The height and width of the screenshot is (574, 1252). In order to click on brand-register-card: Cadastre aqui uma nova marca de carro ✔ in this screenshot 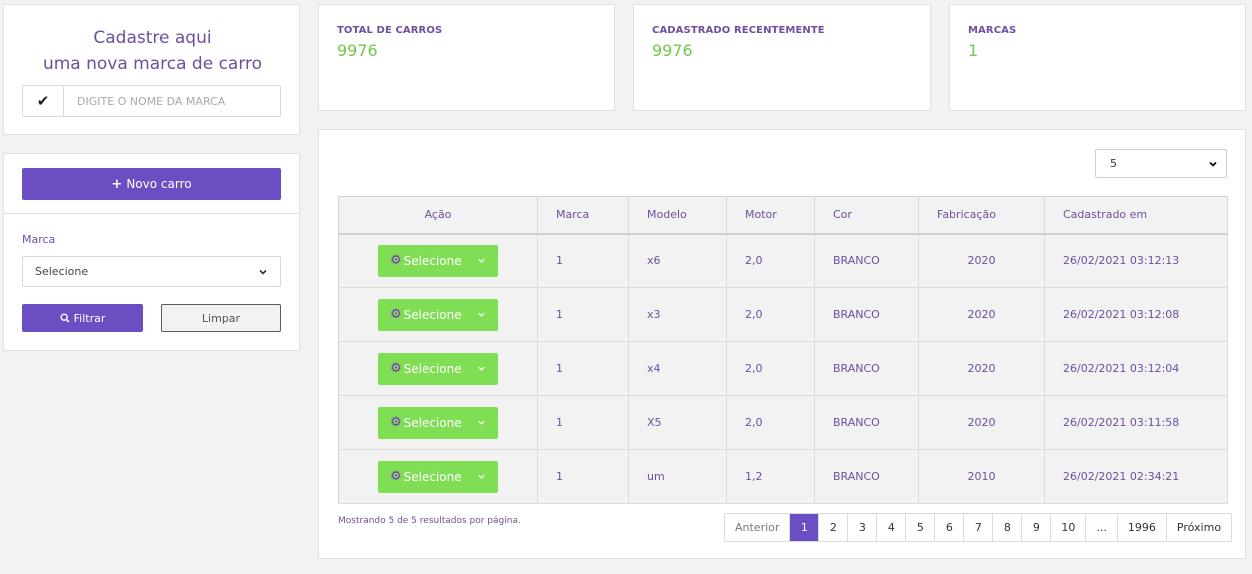, I will do `click(151, 69)`.